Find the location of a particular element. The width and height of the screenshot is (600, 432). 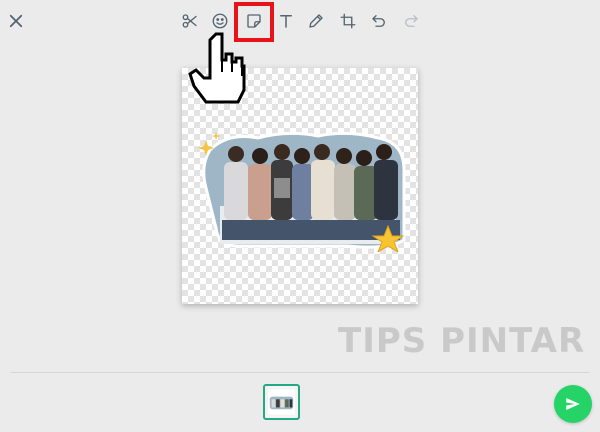

text-button is located at coordinates (286, 21).